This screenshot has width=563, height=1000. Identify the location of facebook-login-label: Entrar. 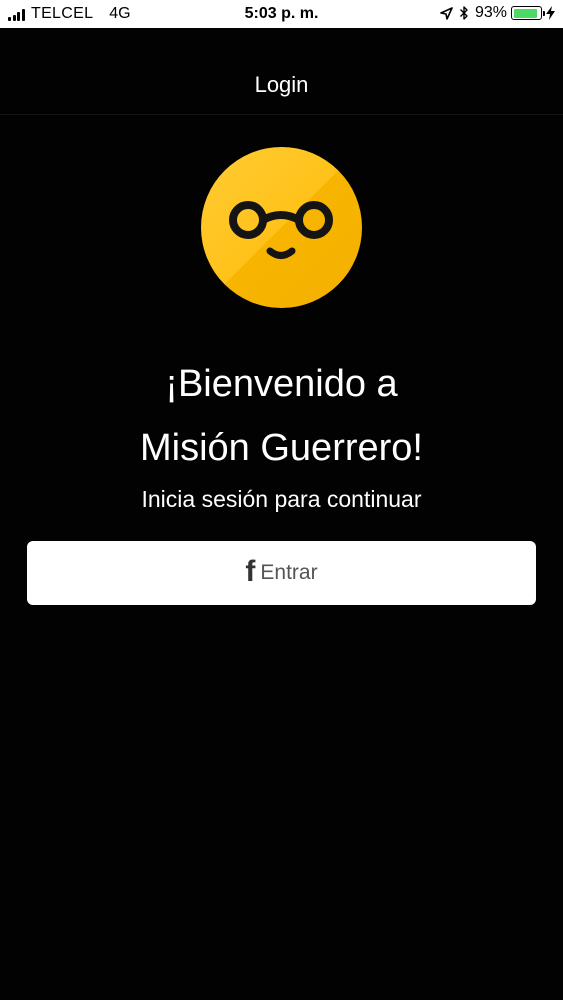
(289, 572).